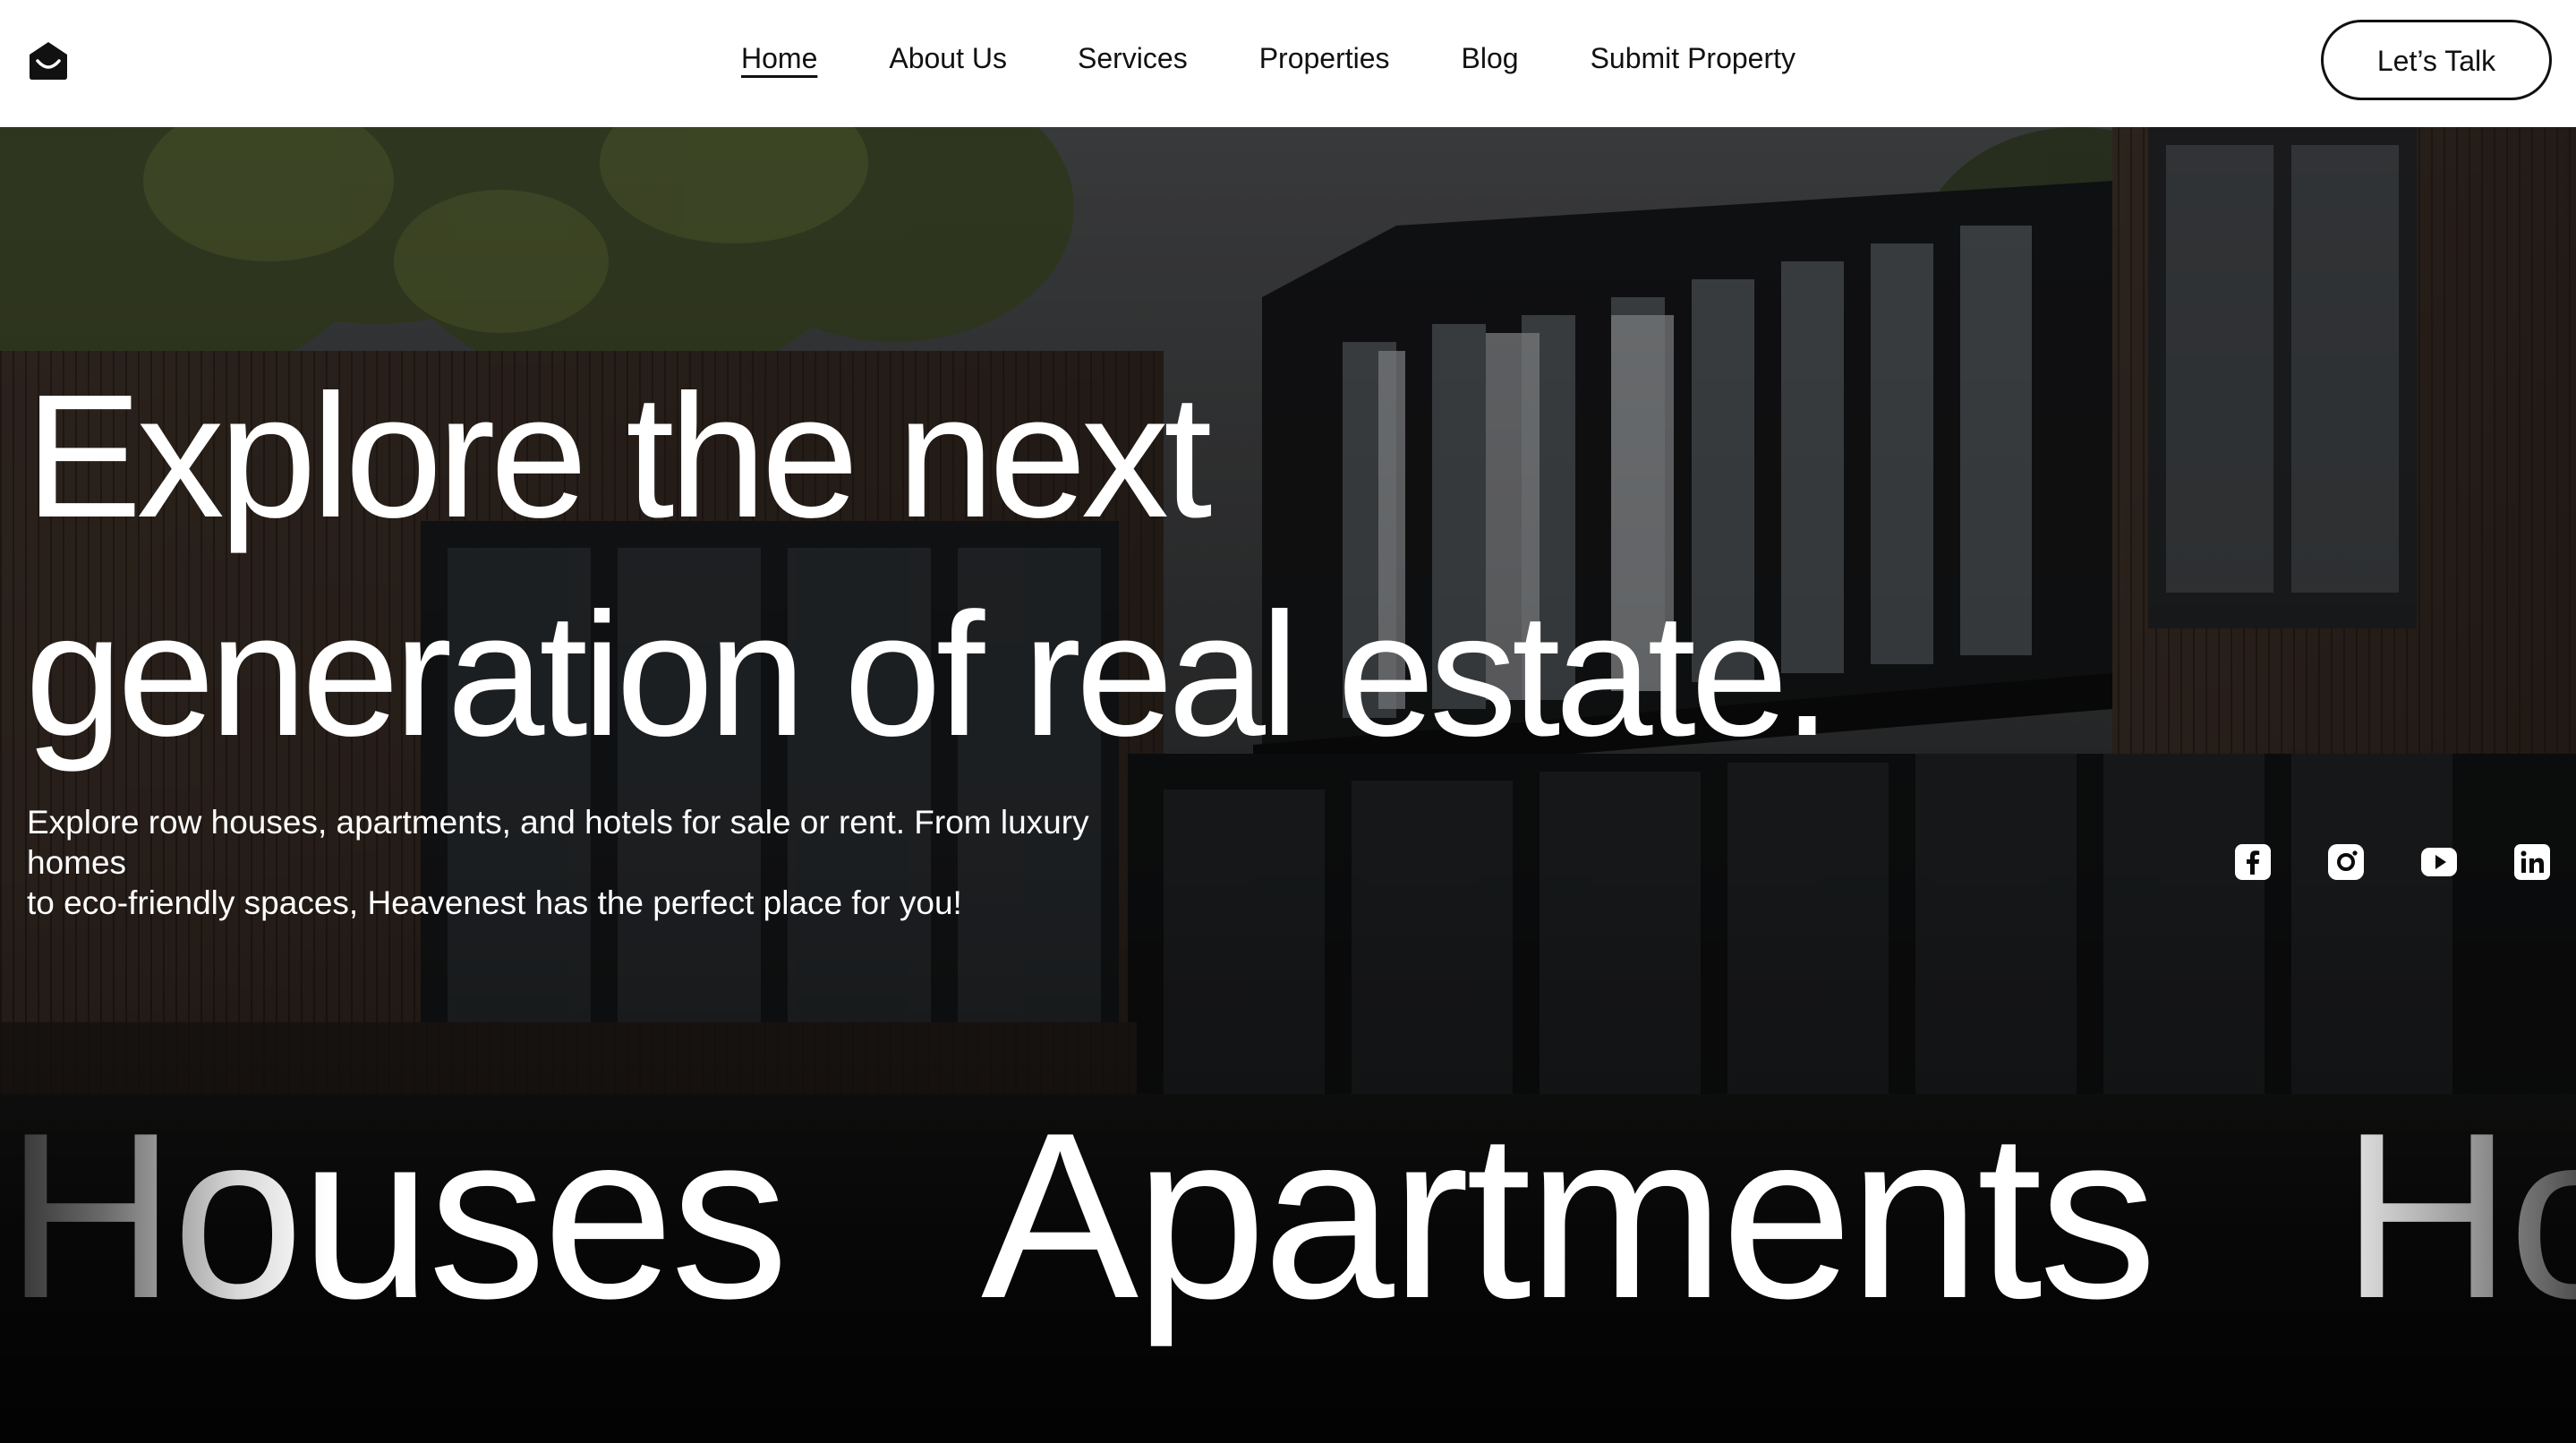  What do you see at coordinates (618, 456) in the screenshot?
I see `hero-headline-line-1: Explore the next` at bounding box center [618, 456].